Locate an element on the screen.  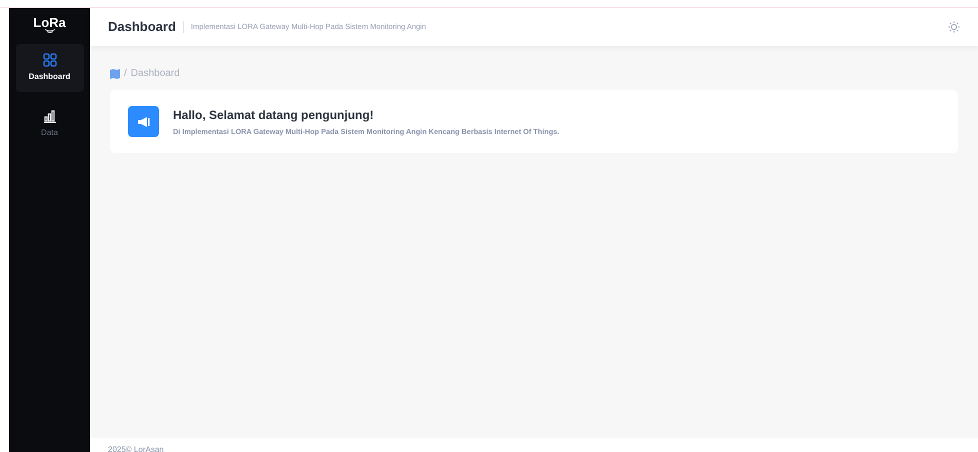
footer-text: 2025© LorAsan is located at coordinates (136, 449).